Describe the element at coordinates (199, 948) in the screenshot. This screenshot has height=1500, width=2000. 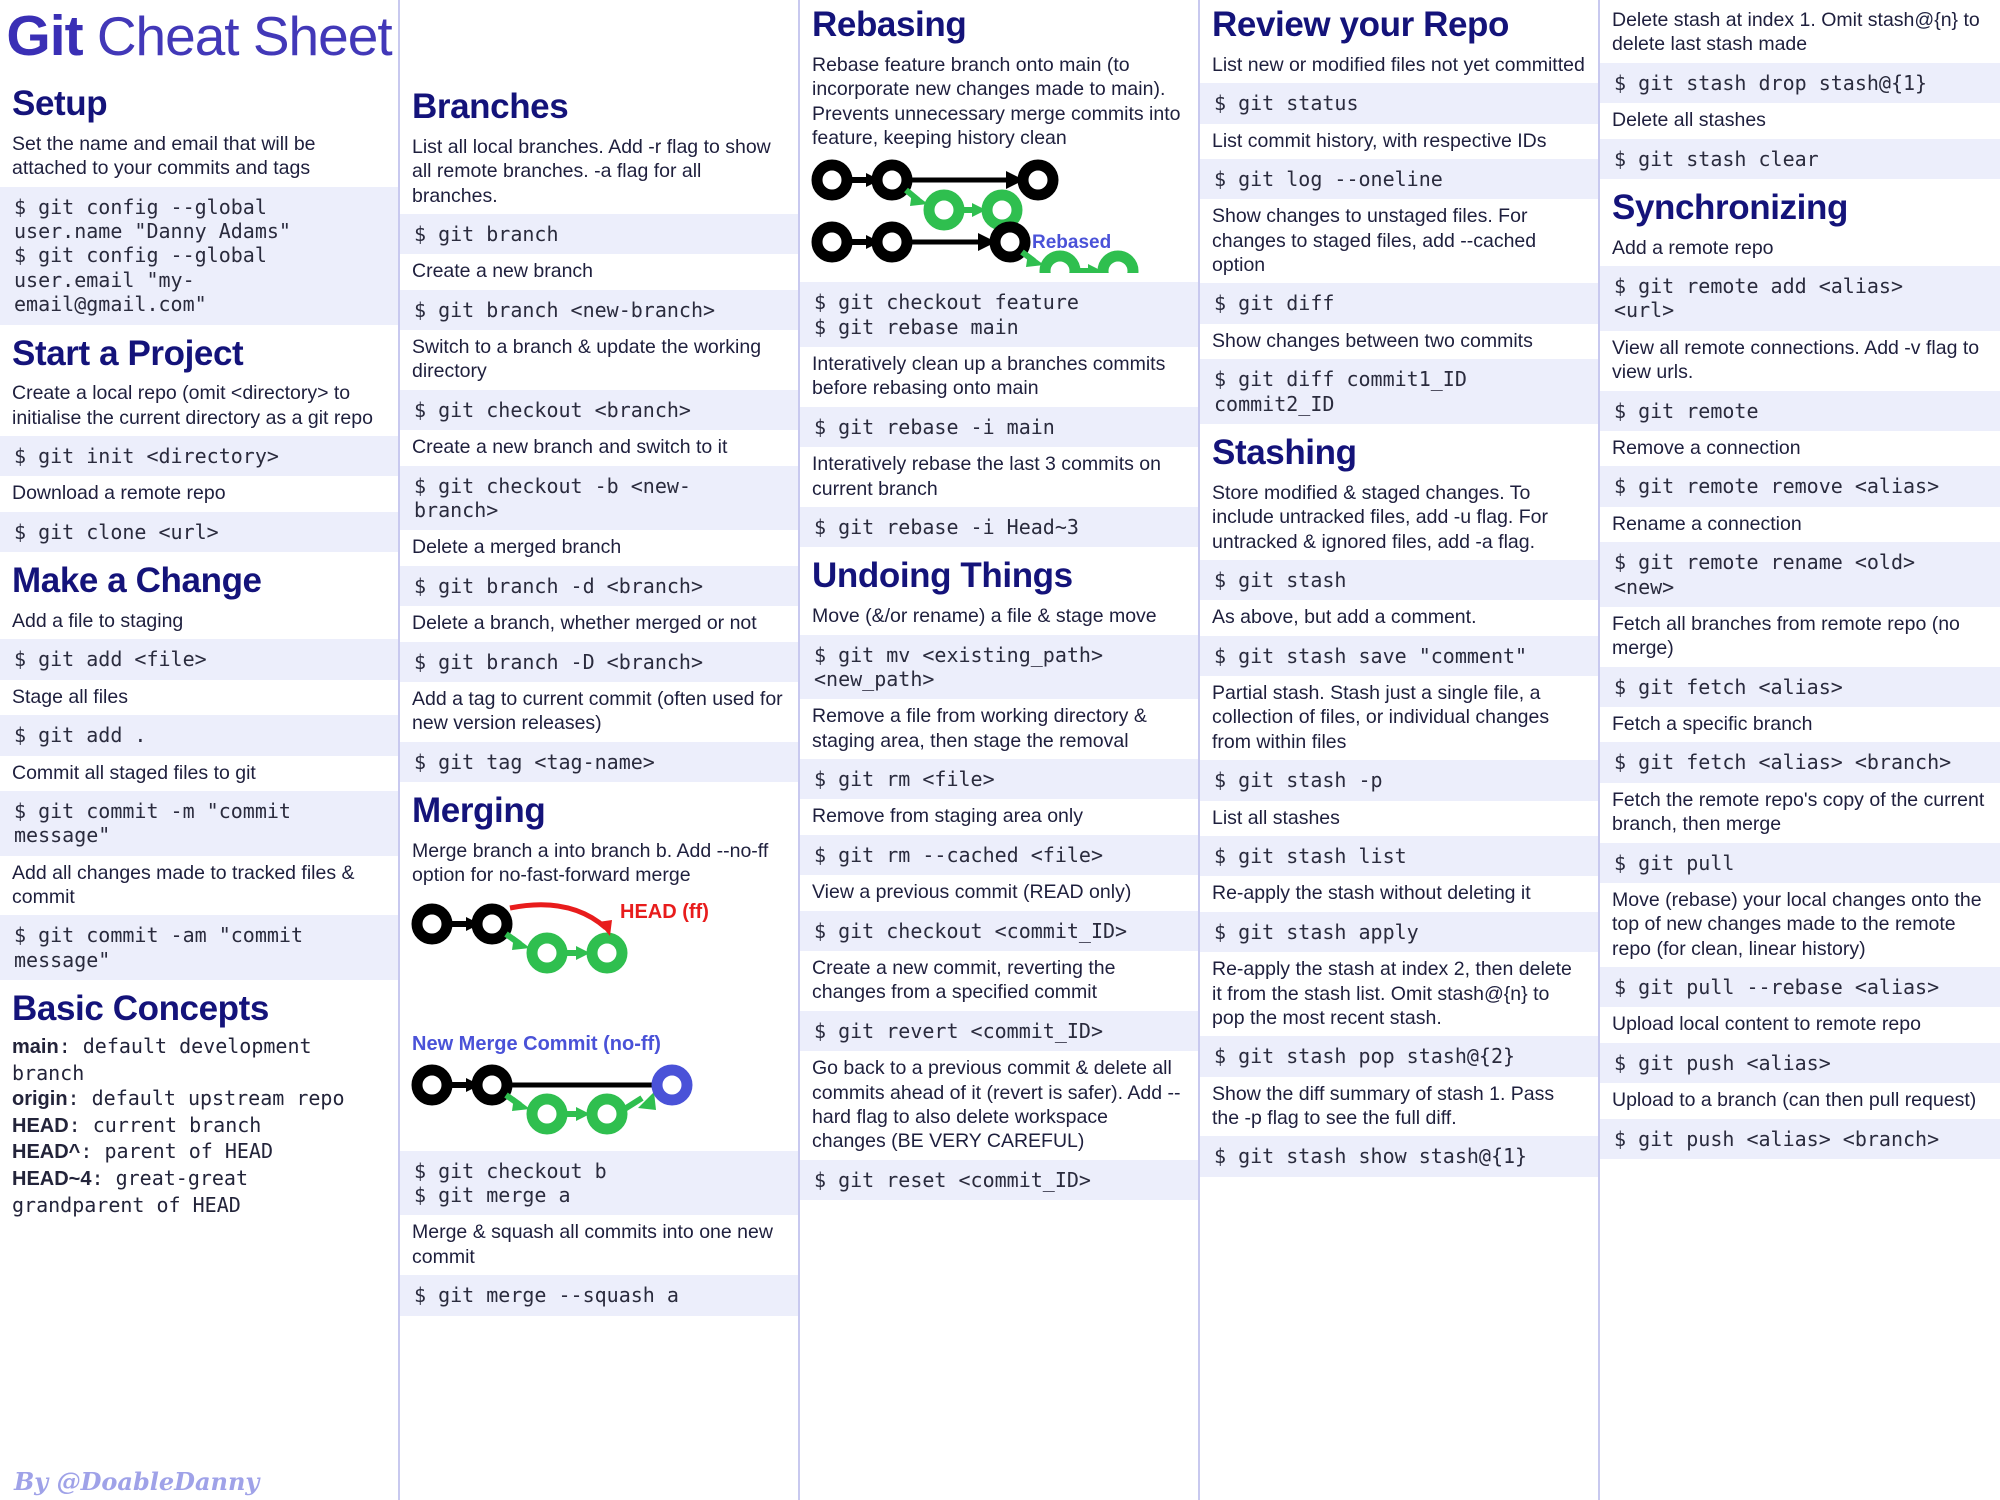
I see `command: $ git commit -am "commit message"` at that location.